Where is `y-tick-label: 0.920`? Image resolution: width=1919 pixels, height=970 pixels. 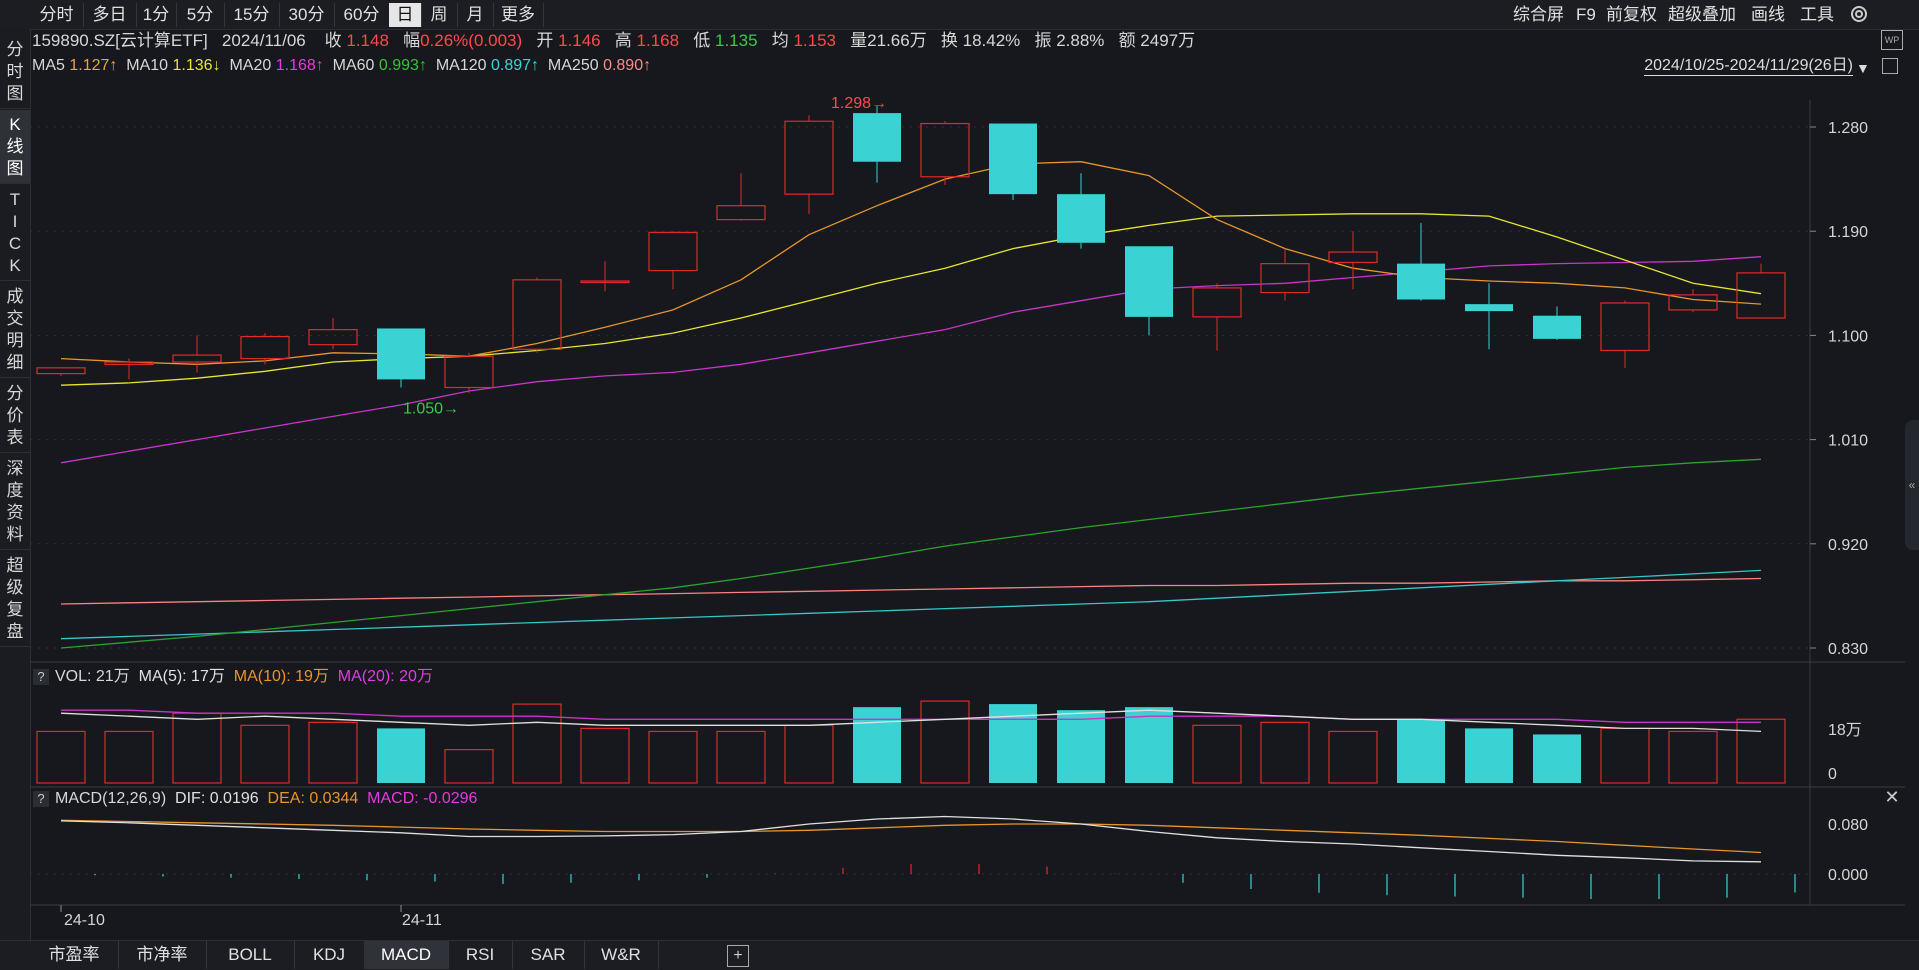
y-tick-label: 0.920 is located at coordinates (1848, 545).